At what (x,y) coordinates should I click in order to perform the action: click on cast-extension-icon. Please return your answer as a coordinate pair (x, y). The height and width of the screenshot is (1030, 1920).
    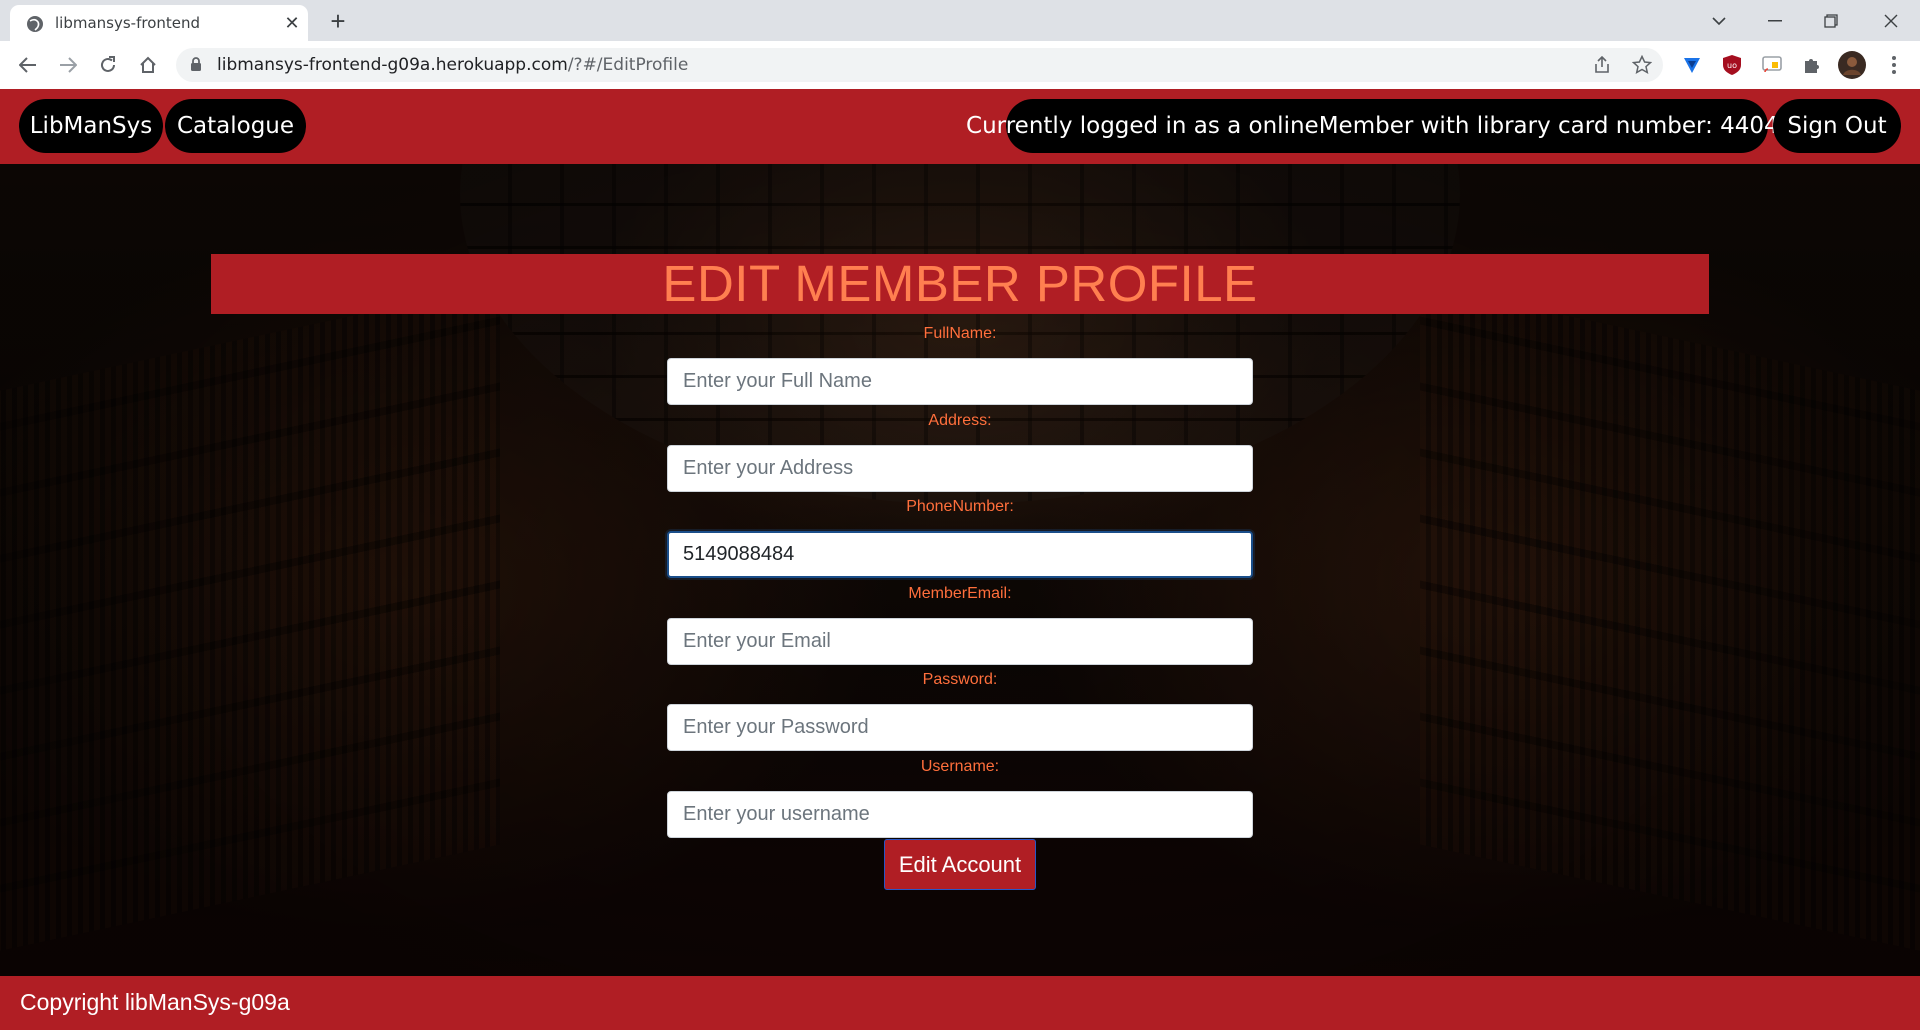
    Looking at the image, I should click on (1772, 65).